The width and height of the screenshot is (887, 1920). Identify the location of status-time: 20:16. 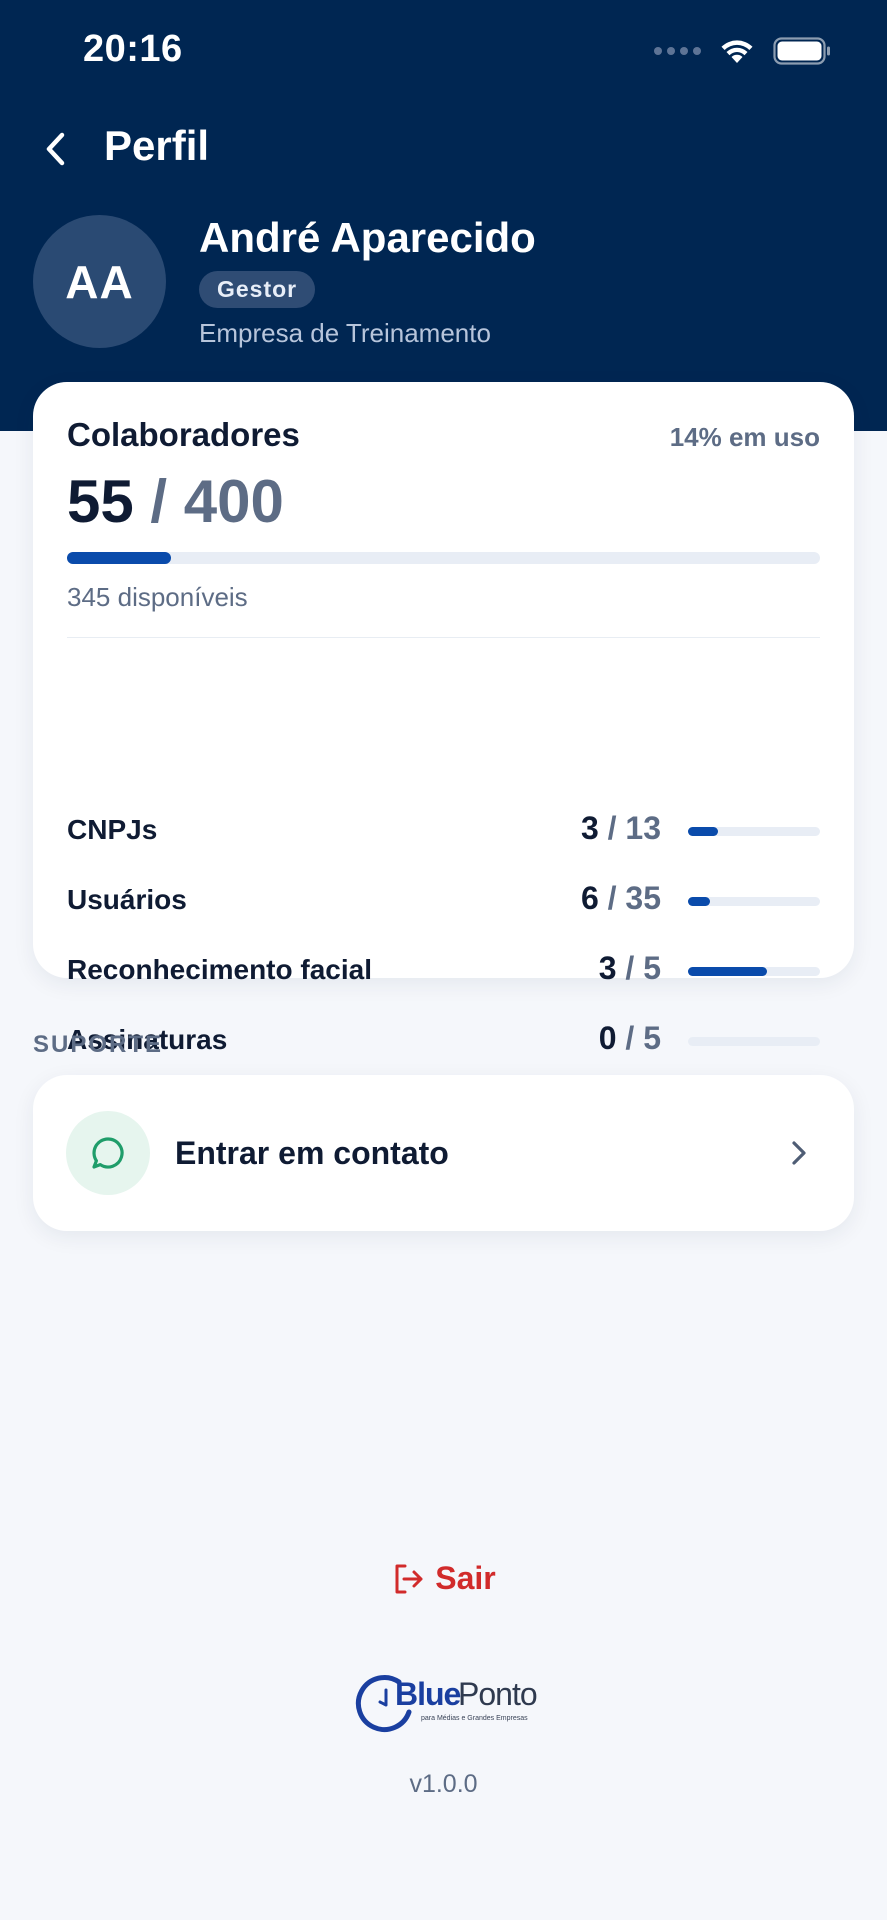
(133, 49).